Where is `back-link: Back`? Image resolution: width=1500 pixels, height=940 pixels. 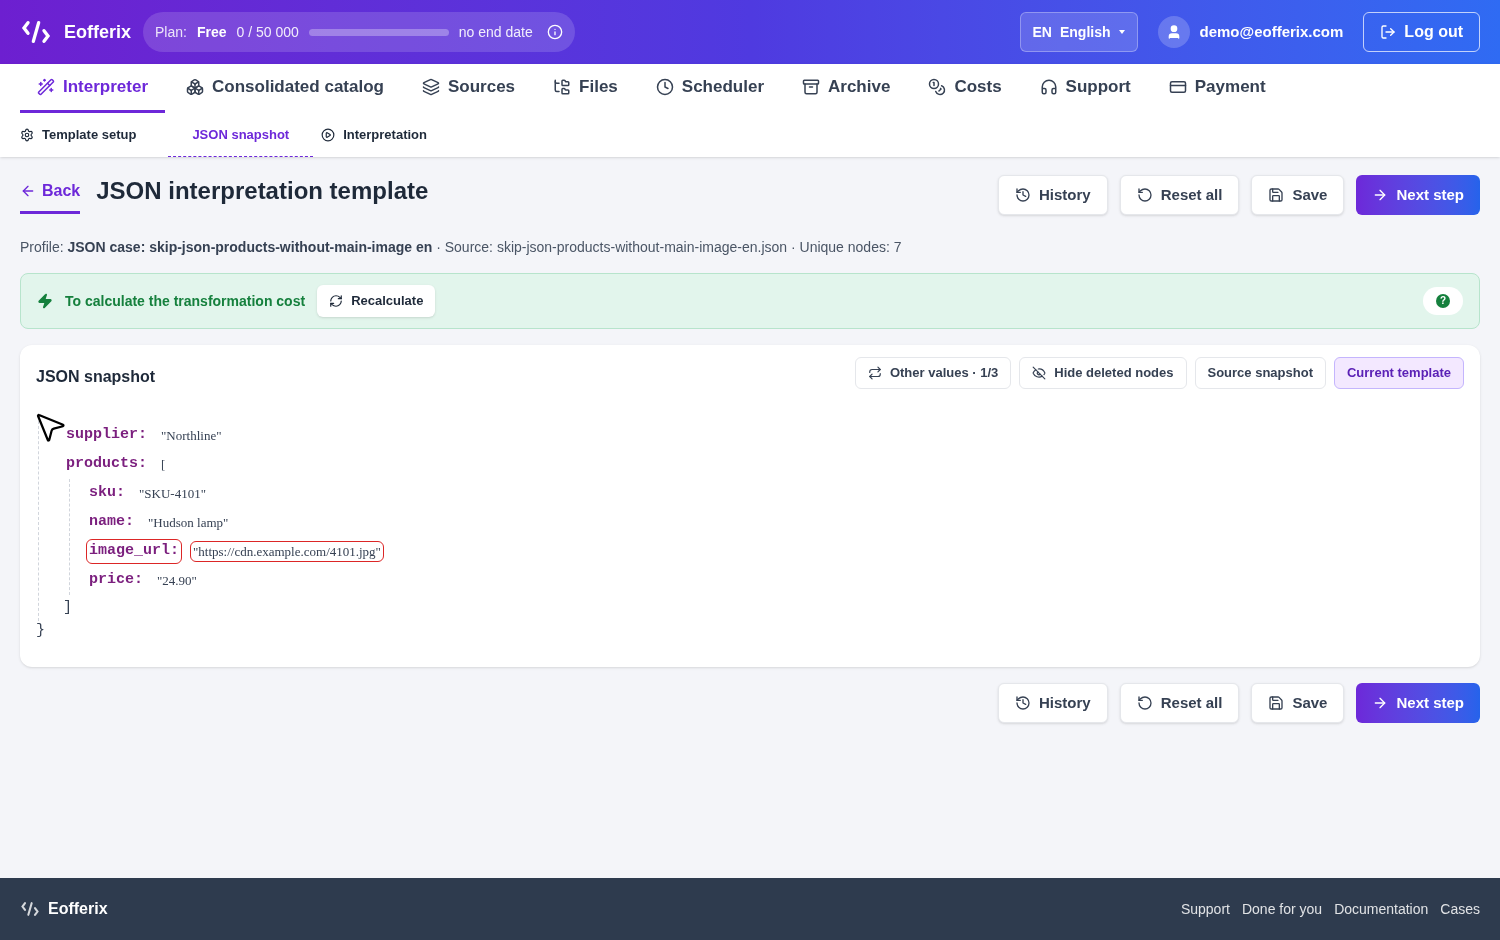
back-link: Back is located at coordinates (50, 196).